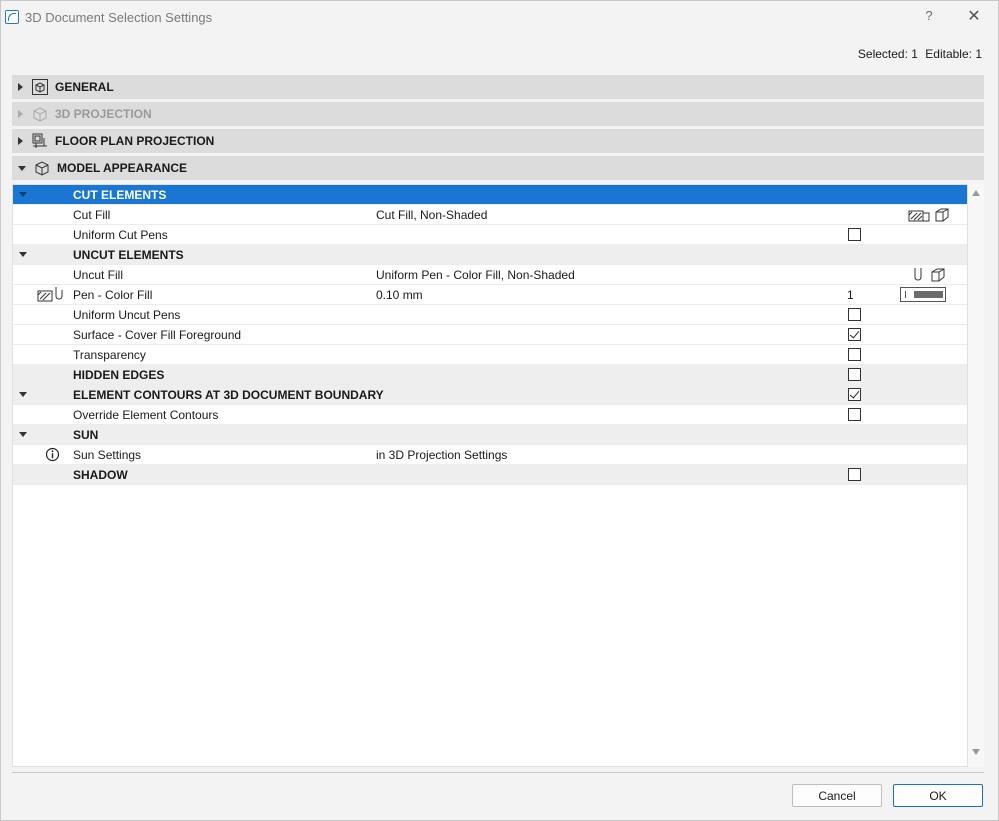 The height and width of the screenshot is (821, 999). Describe the element at coordinates (854, 334) in the screenshot. I see `surface-cover-fill-checkbox` at that location.